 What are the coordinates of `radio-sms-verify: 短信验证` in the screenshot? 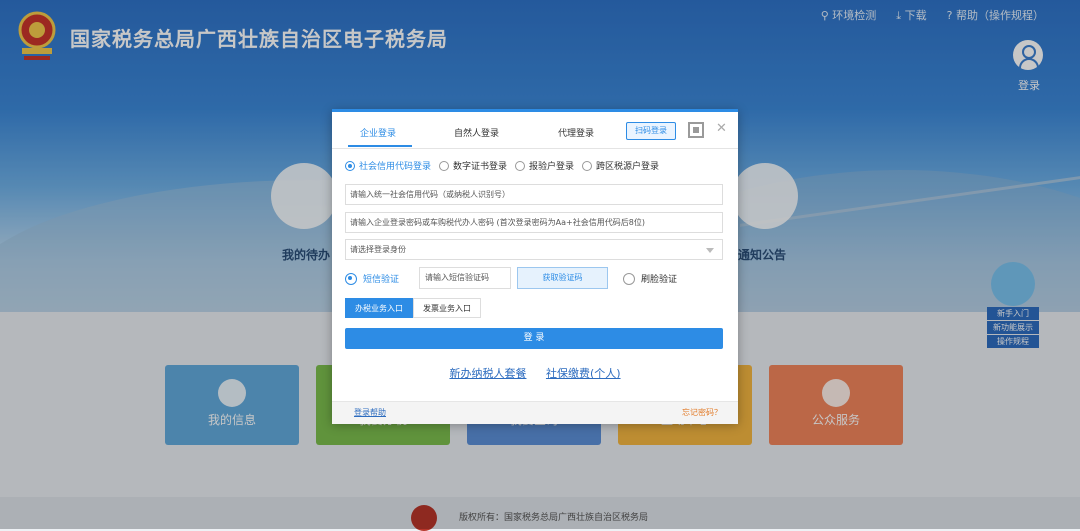 It's located at (372, 278).